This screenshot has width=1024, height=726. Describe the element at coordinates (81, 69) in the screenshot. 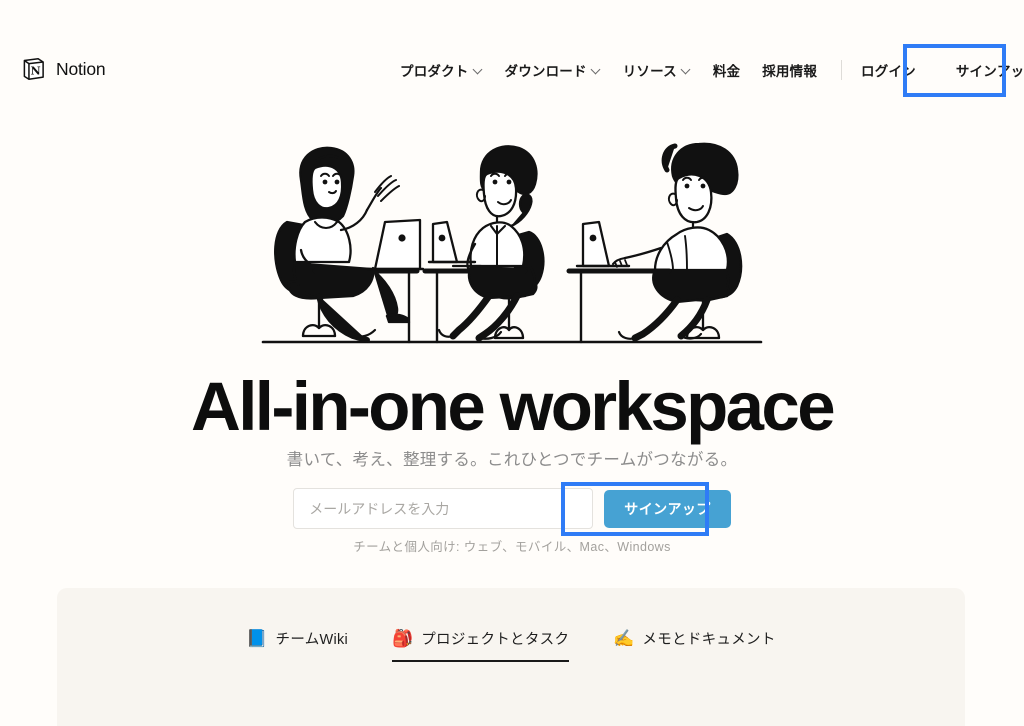

I see `brand-name: Notion` at that location.